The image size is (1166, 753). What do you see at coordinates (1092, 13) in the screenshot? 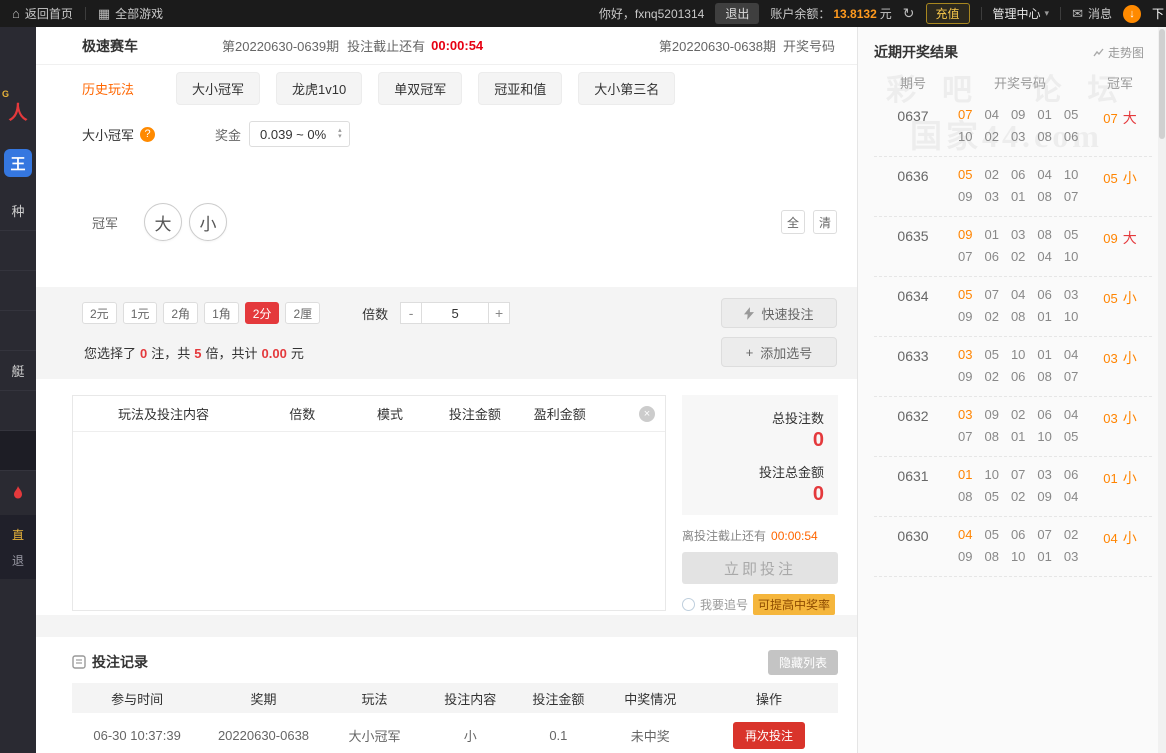
I see `messages-link: ✉ 消息` at bounding box center [1092, 13].